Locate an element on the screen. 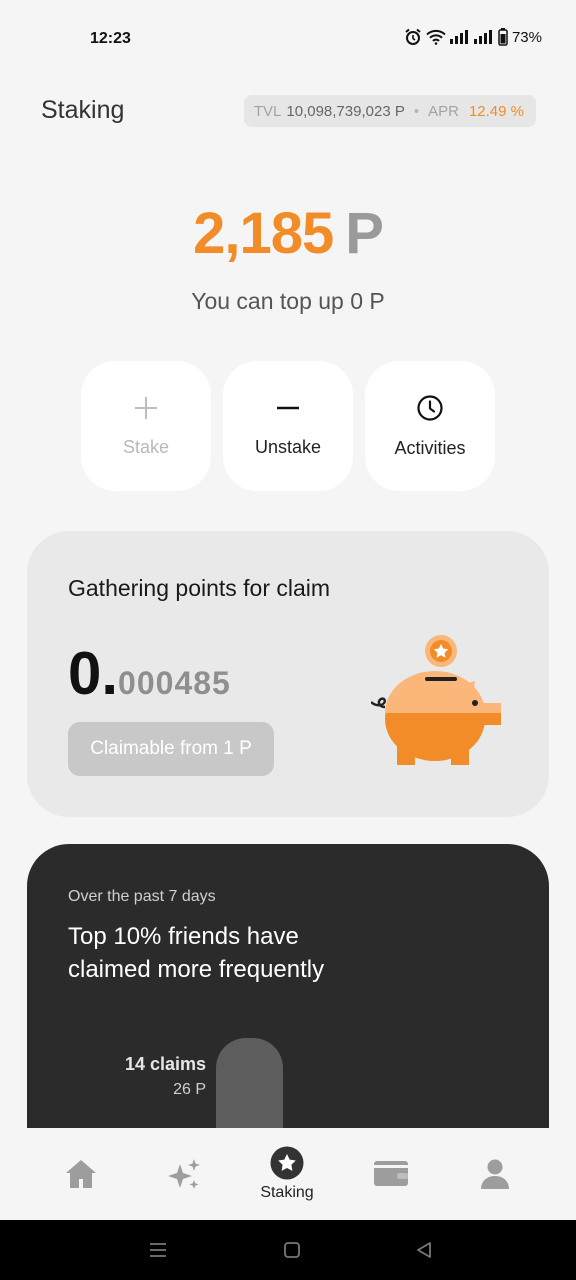 The width and height of the screenshot is (576, 1280). tvl-value: 10,098,739,023 P is located at coordinates (345, 111).